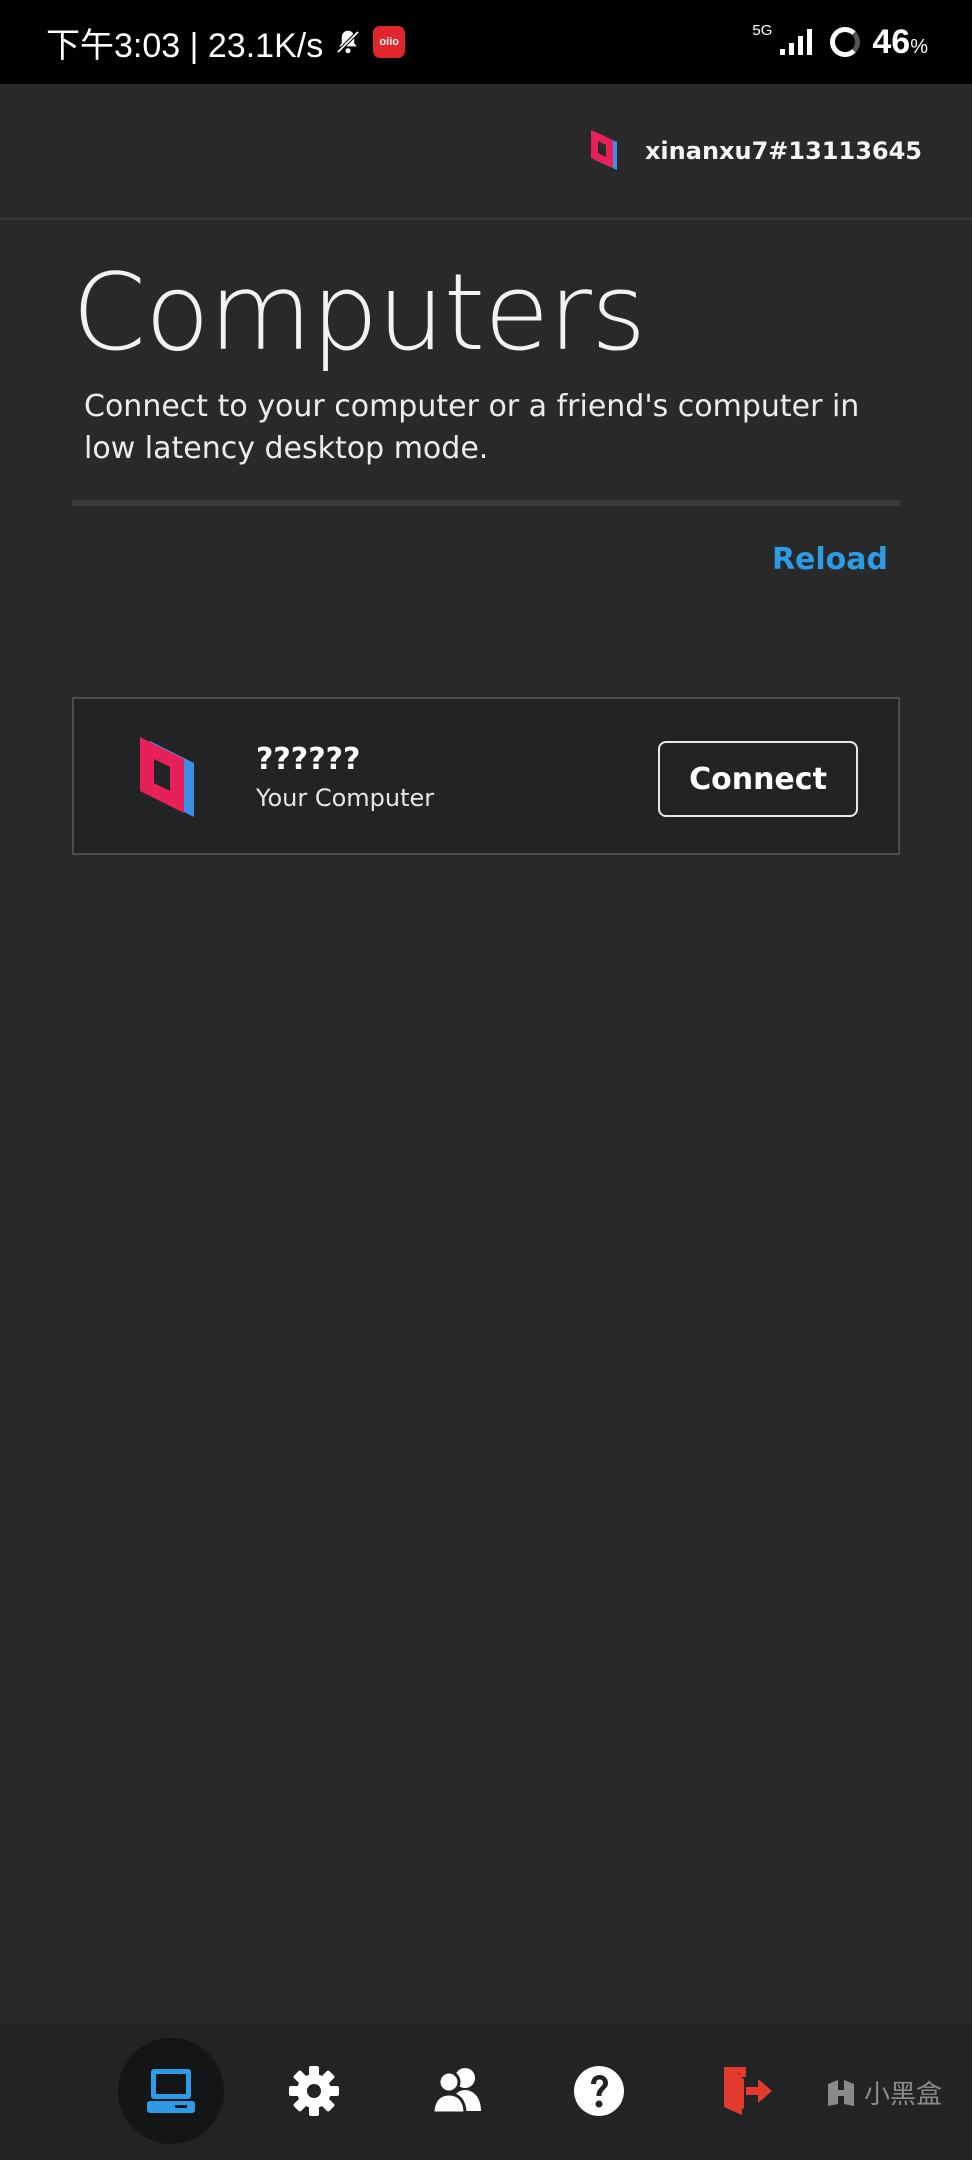  I want to click on computer-logo-icon, so click(167, 777).